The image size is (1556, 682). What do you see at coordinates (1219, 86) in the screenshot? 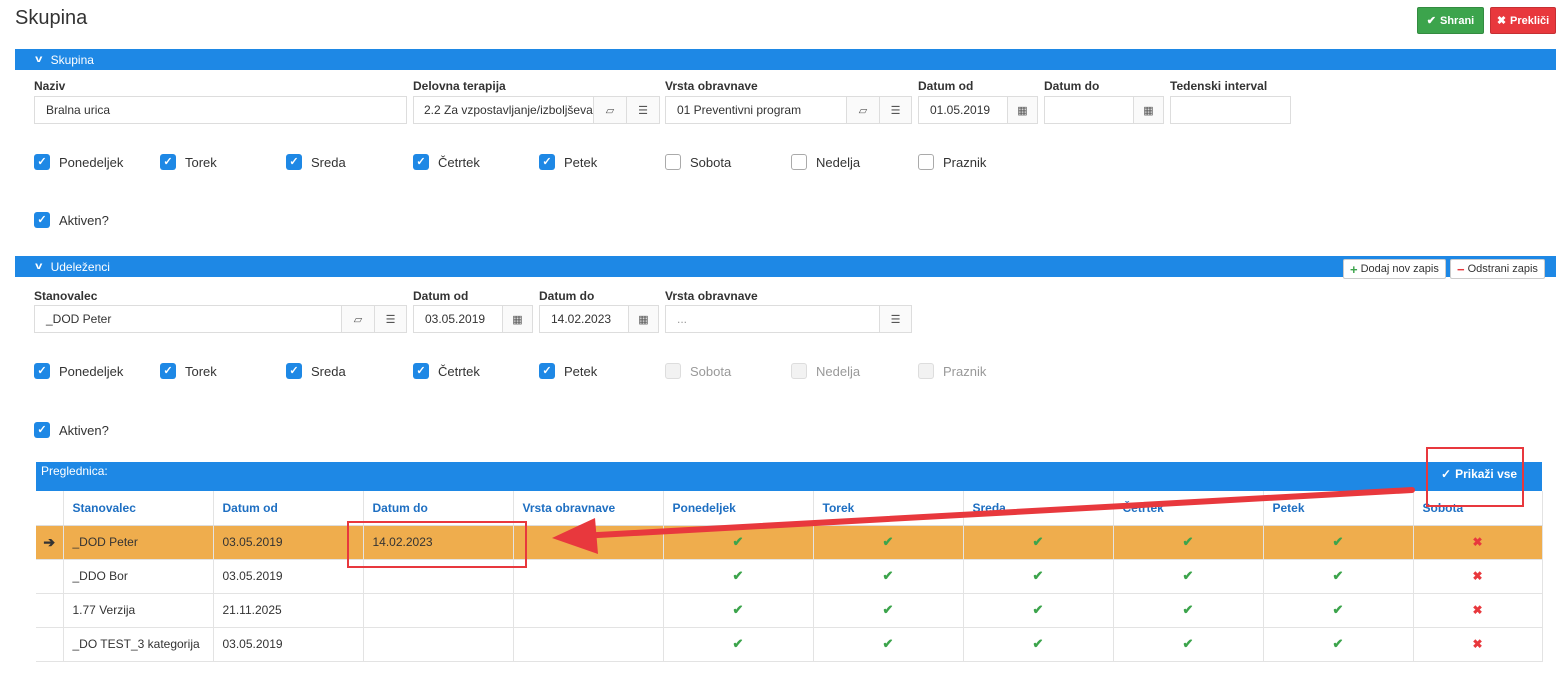
I see `weekly-interval-label: Tedenski interval` at bounding box center [1219, 86].